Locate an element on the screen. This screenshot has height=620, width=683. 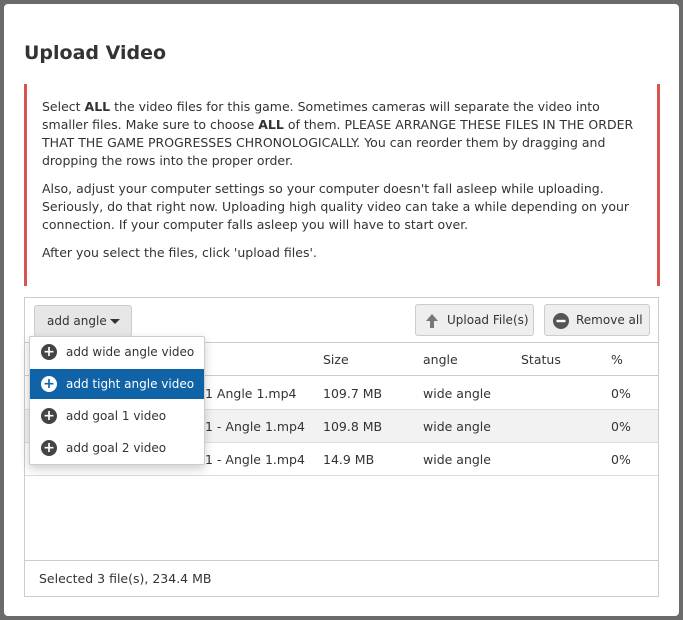
menu-item-add-tight-angle-video: + add tight angle video is located at coordinates (117, 384).